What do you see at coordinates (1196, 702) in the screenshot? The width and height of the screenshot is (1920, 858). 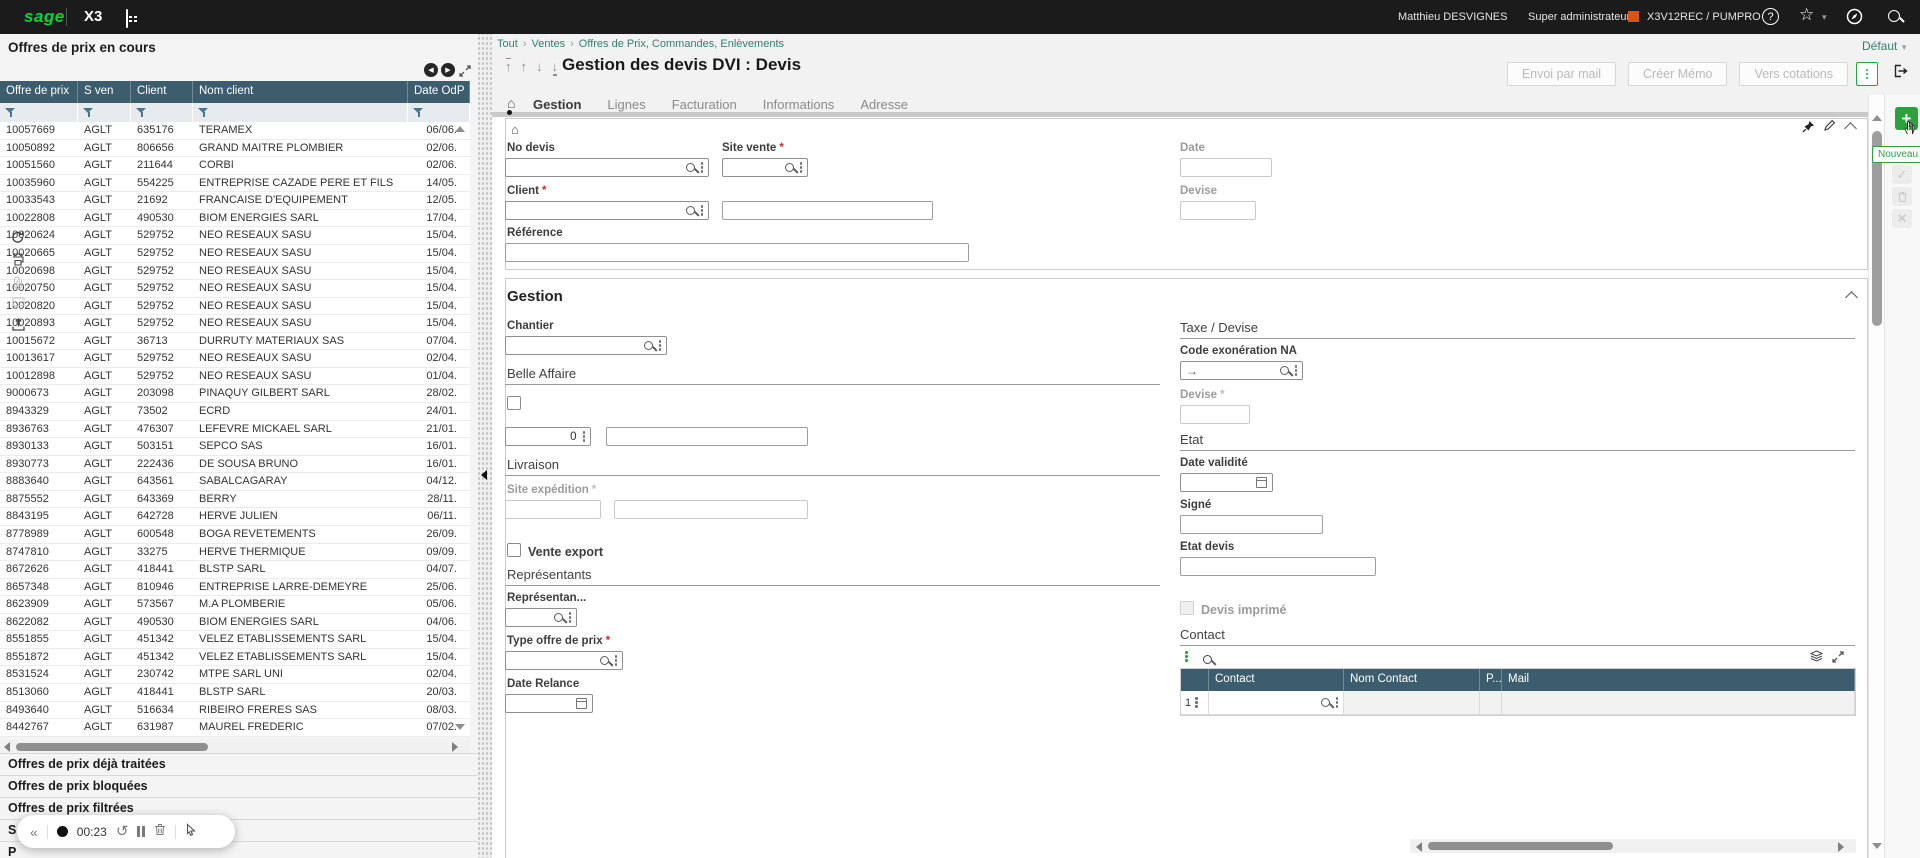 I see `row-menu-icon` at bounding box center [1196, 702].